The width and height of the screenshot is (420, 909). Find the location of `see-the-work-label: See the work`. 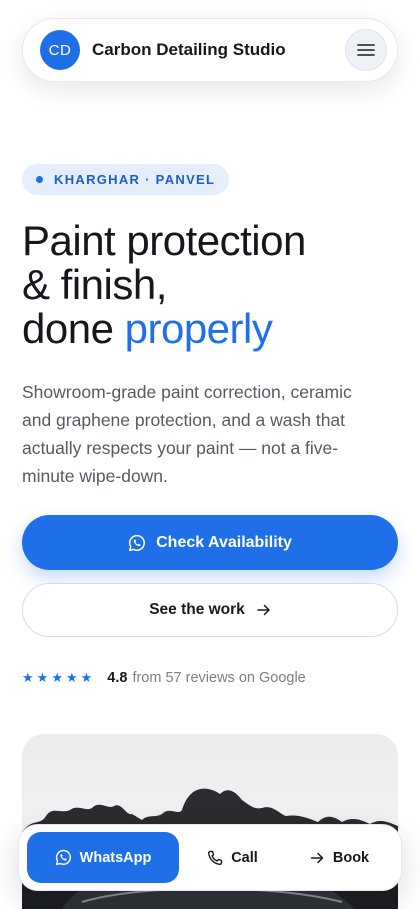

see-the-work-label: See the work is located at coordinates (197, 609).